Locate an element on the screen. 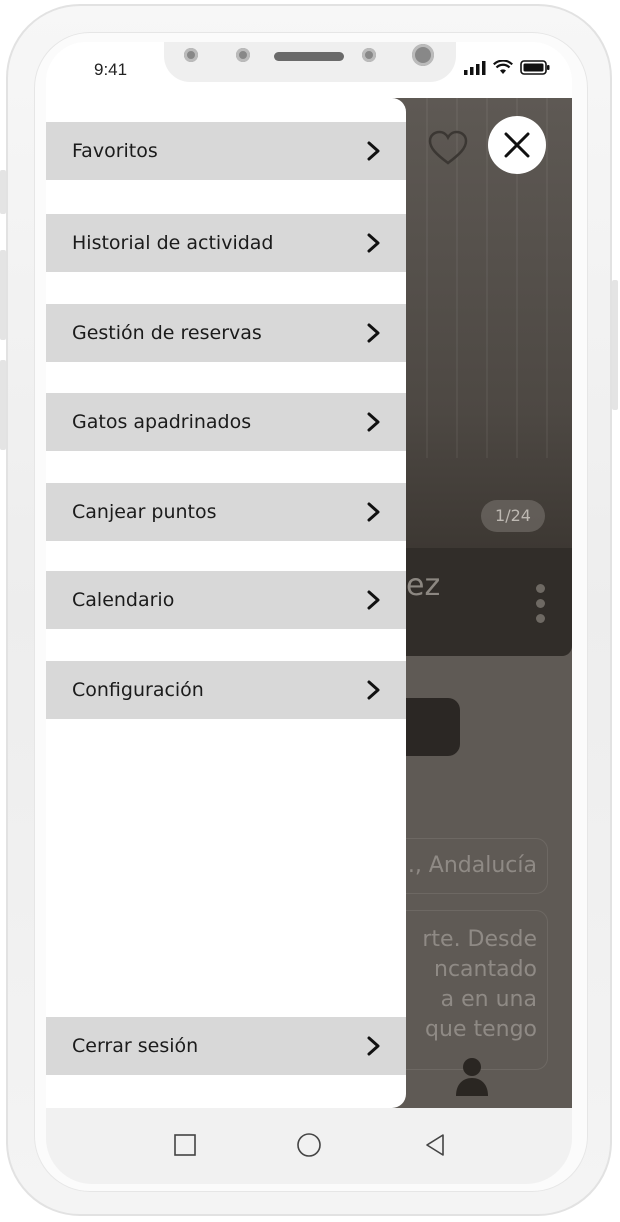 The width and height of the screenshot is (620, 1222). home-icon is located at coordinates (309, 1145).